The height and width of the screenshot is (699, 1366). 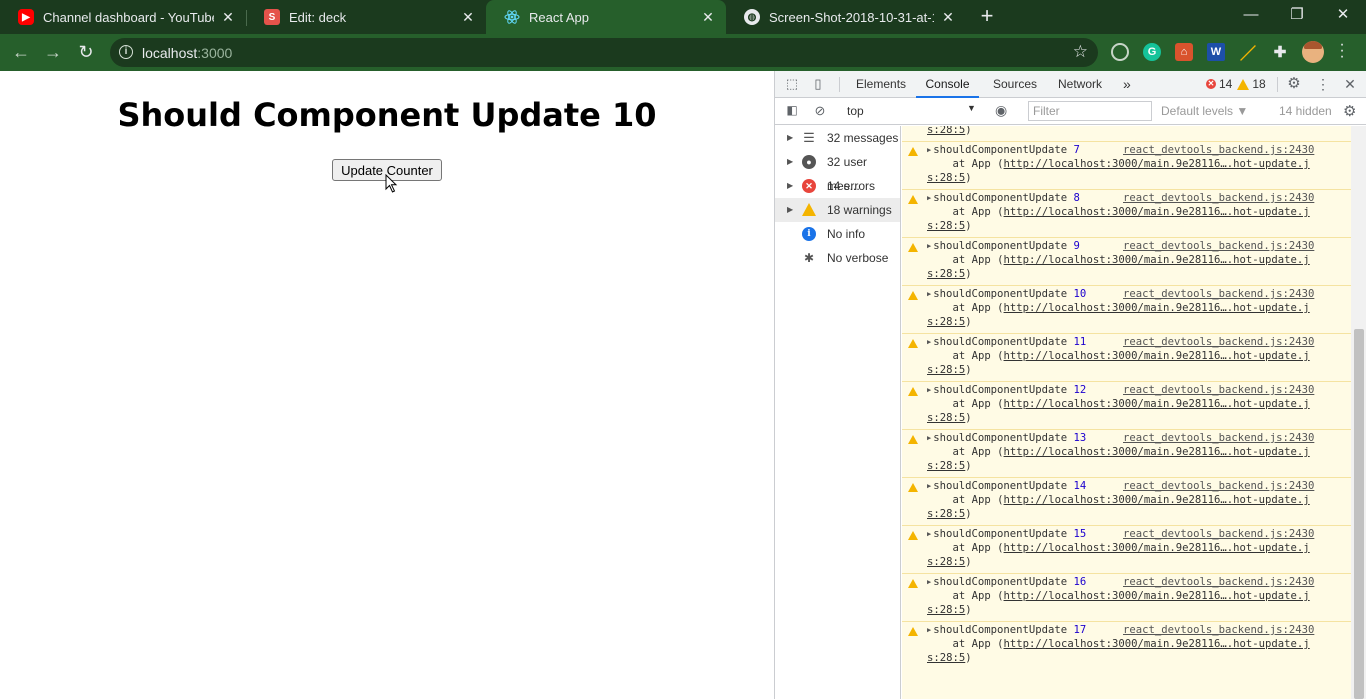 What do you see at coordinates (1152, 52) in the screenshot?
I see `grammarly-icon: G` at bounding box center [1152, 52].